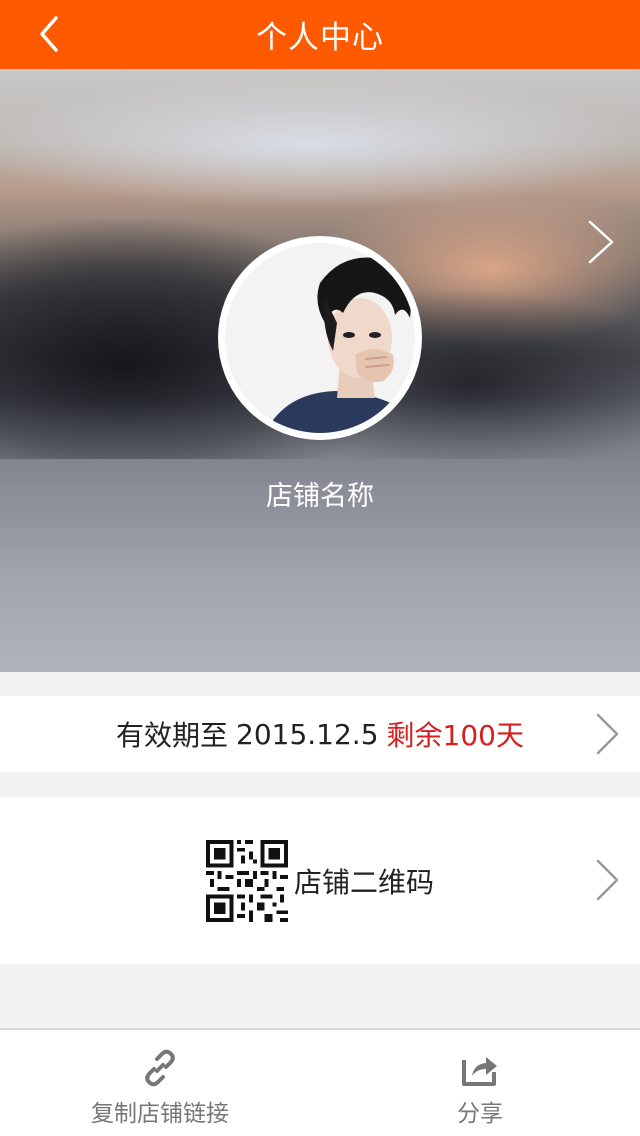 This screenshot has height=1136, width=640. Describe the element at coordinates (479, 1071) in the screenshot. I see `share-icon` at that location.